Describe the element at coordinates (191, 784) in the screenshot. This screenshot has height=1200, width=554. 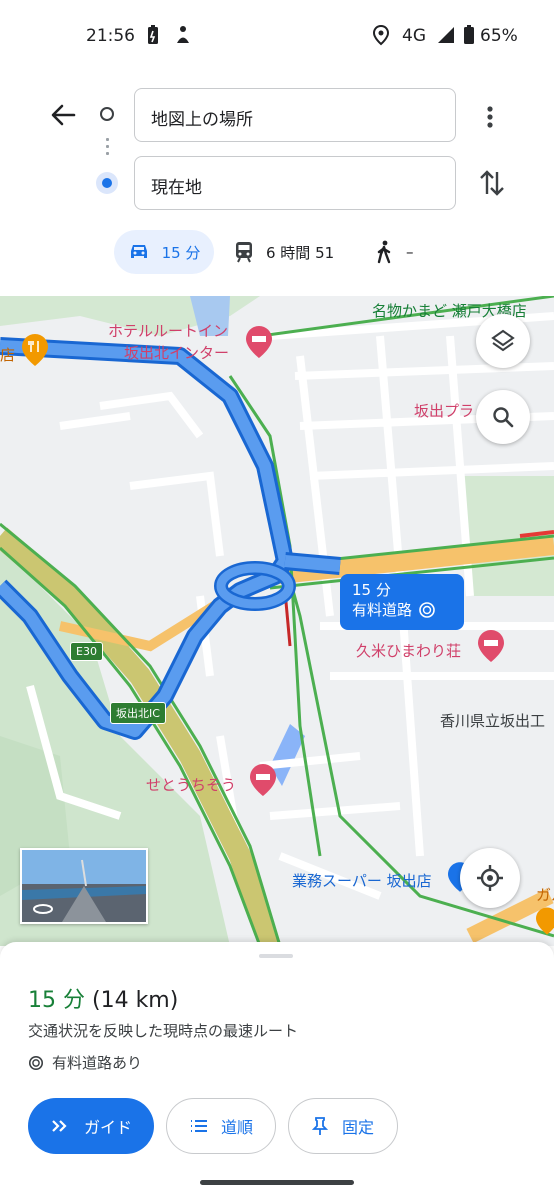
I see `poi-setouchi-label: せとうちそう` at that location.